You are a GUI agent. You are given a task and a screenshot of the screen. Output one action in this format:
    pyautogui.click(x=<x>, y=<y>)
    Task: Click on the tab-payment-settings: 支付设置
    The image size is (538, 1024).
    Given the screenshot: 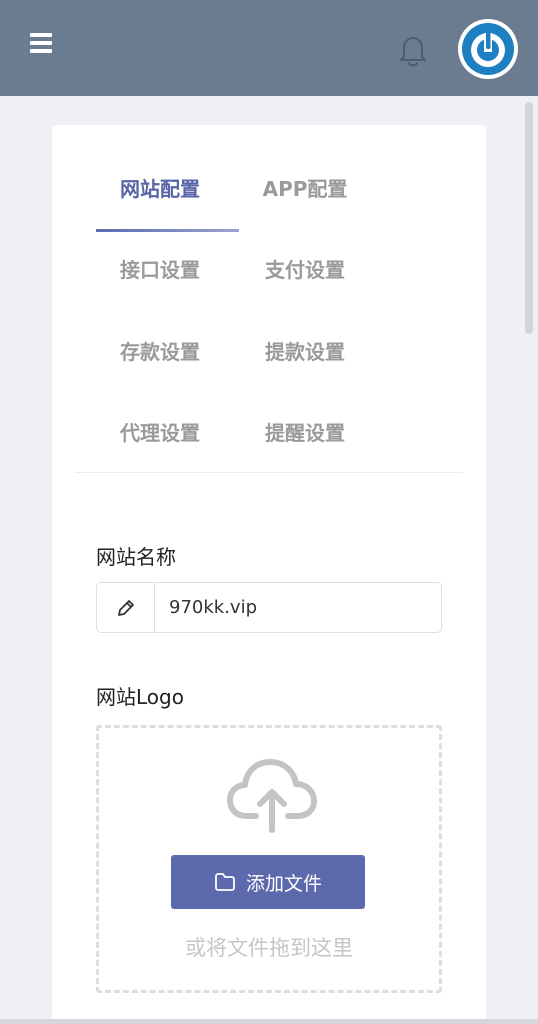 What is the action you would take?
    pyautogui.click(x=305, y=268)
    